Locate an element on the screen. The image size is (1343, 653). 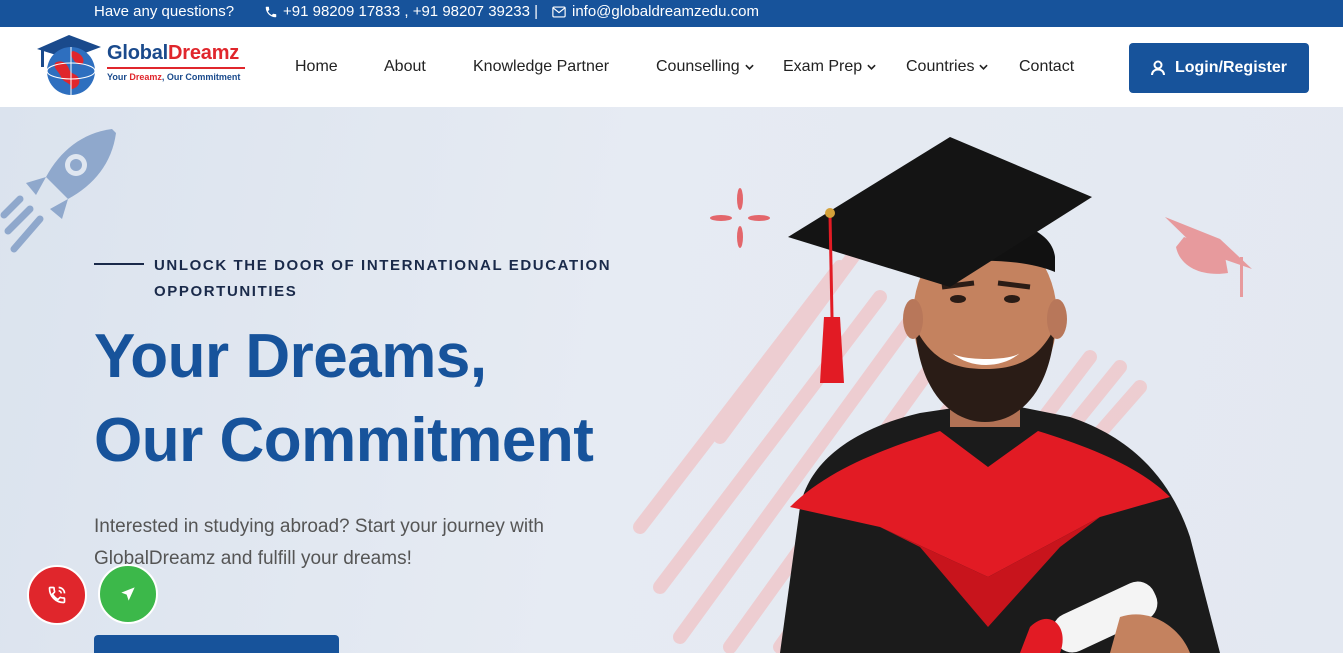
email-text: info@globaldreamzedu.com is located at coordinates (665, 11).